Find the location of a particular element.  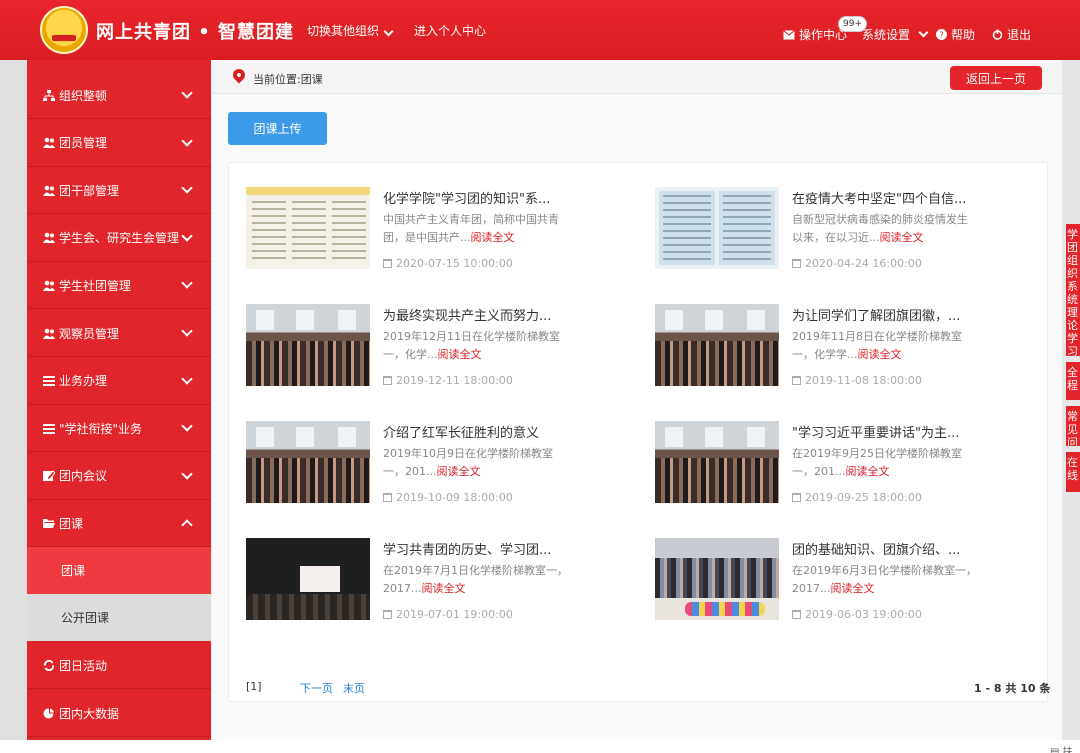

sidebar-item-6: 业务办理 is located at coordinates (119, 381).